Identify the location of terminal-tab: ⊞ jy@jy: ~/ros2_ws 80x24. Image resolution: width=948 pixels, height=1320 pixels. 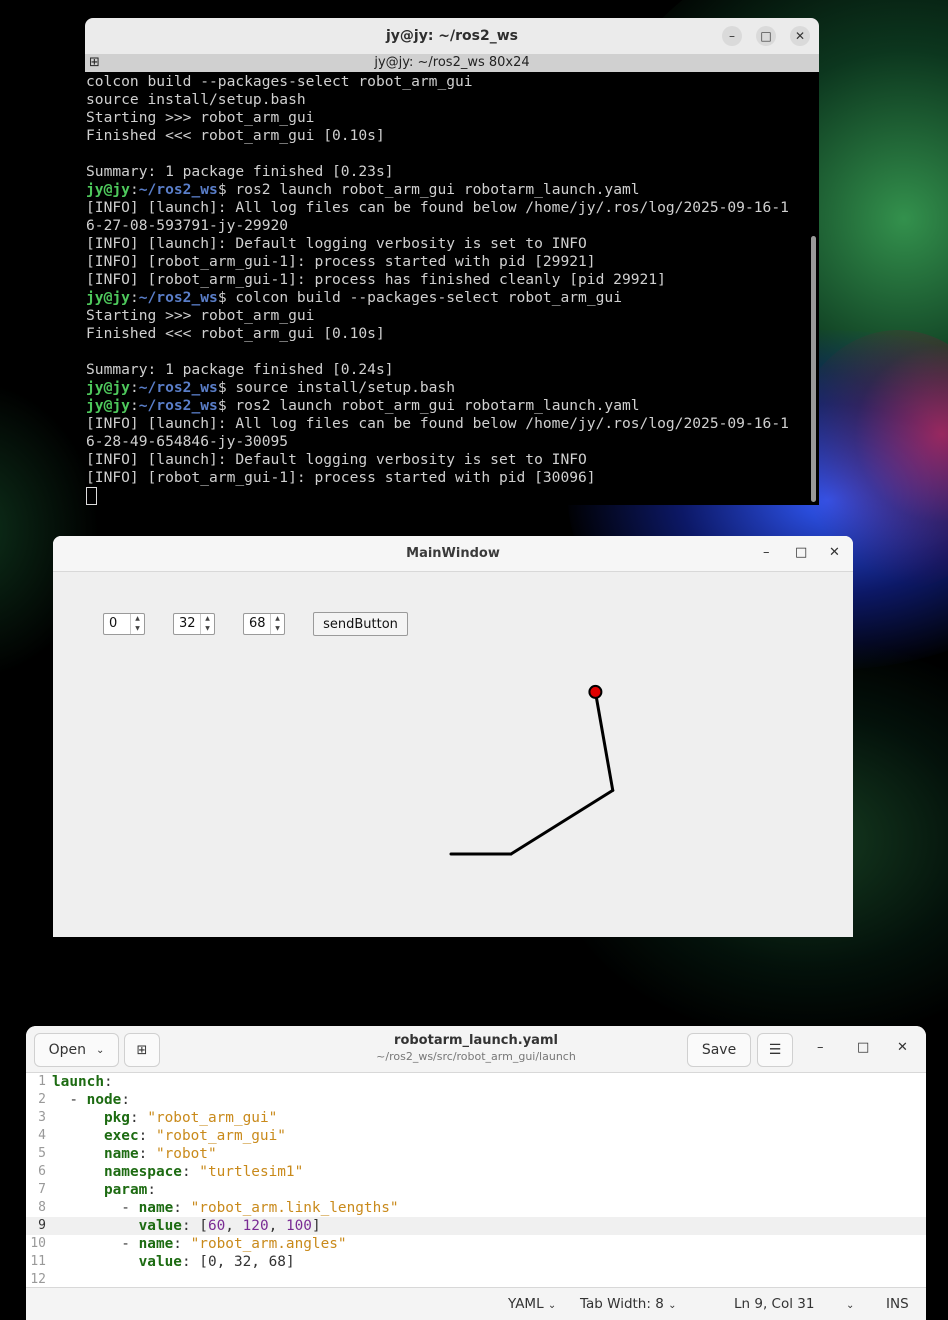
(452, 63).